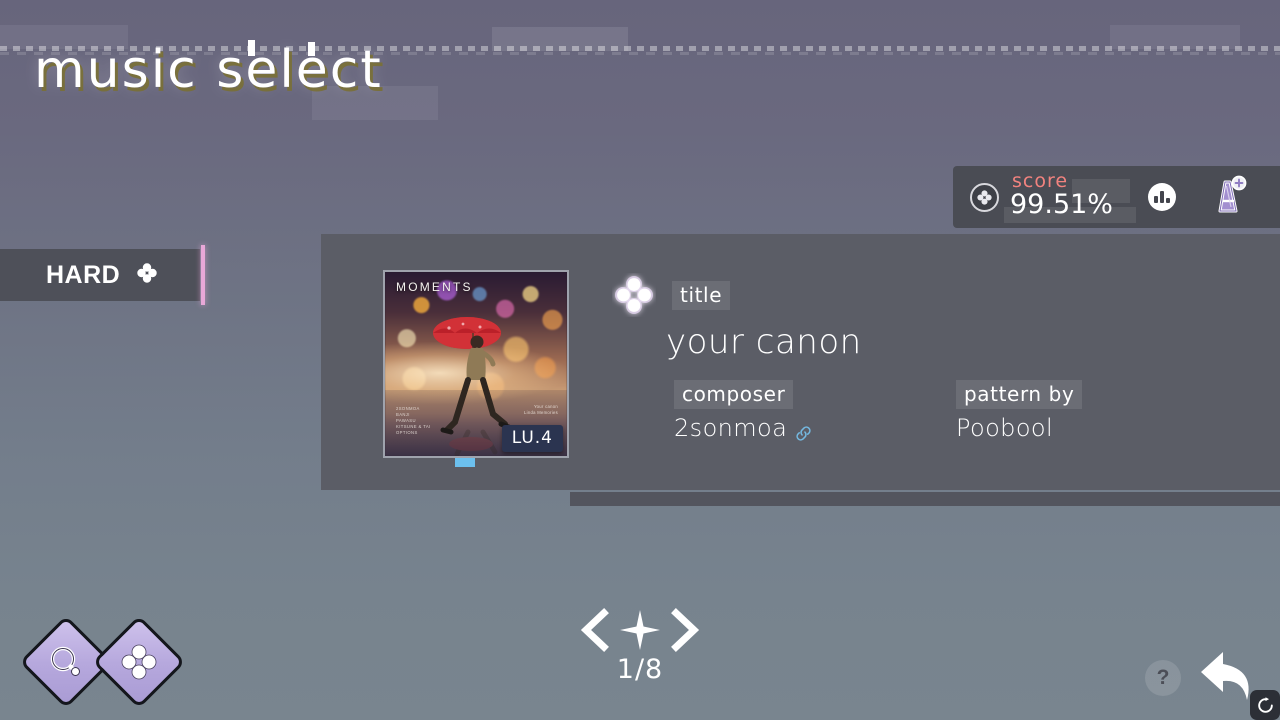 The width and height of the screenshot is (1280, 720). What do you see at coordinates (734, 394) in the screenshot?
I see `composer-label: composer` at bounding box center [734, 394].